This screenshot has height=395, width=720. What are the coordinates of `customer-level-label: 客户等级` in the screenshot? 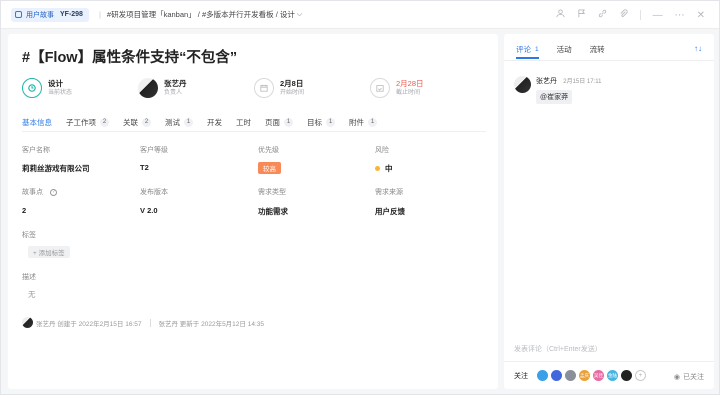 It's located at (154, 150).